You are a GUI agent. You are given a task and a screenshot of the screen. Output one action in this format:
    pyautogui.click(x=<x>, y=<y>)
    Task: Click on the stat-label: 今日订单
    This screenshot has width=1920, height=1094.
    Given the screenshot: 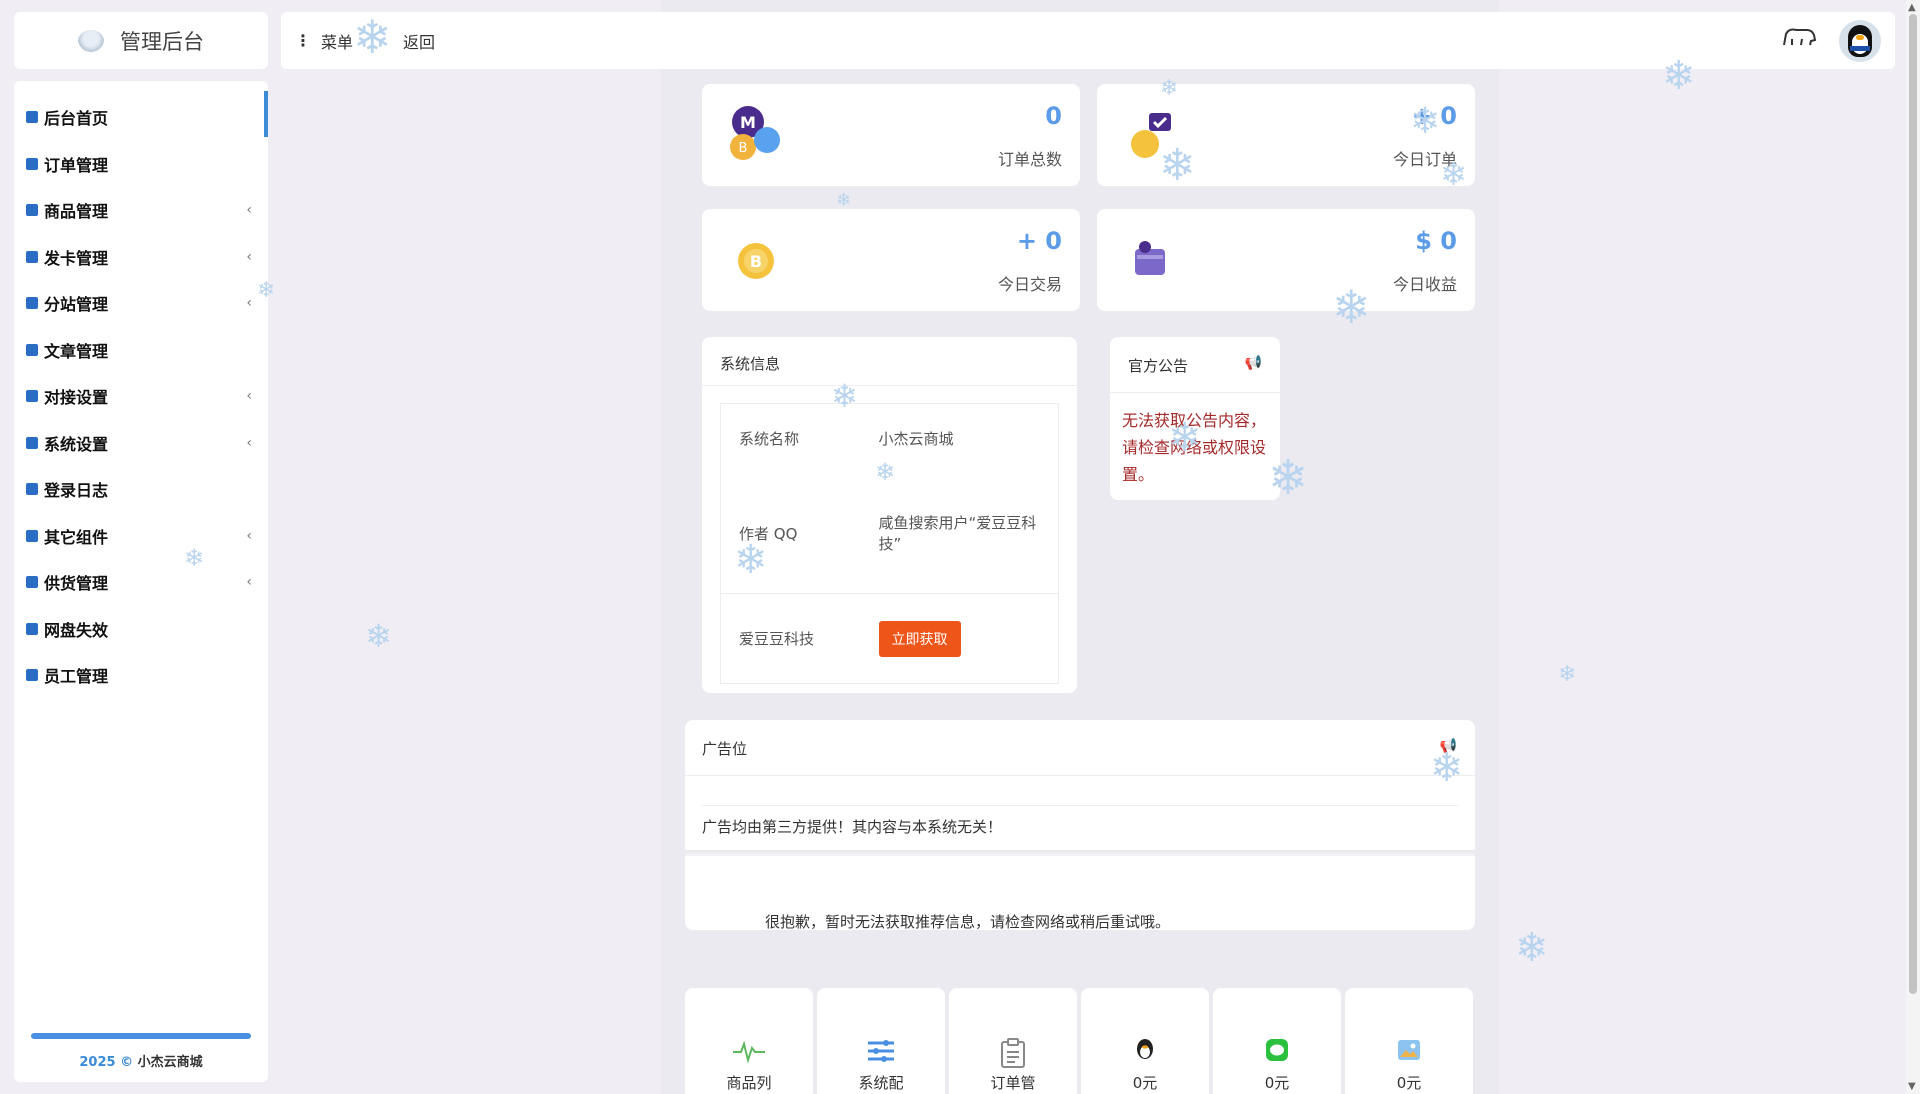 What is the action you would take?
    pyautogui.click(x=1424, y=159)
    